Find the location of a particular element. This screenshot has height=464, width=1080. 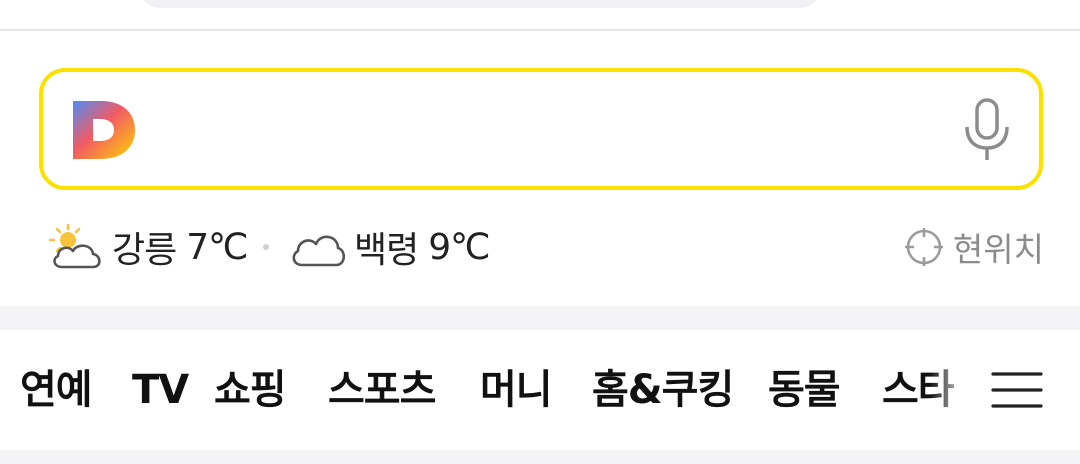

hamburger-menu-icon is located at coordinates (1017, 390).